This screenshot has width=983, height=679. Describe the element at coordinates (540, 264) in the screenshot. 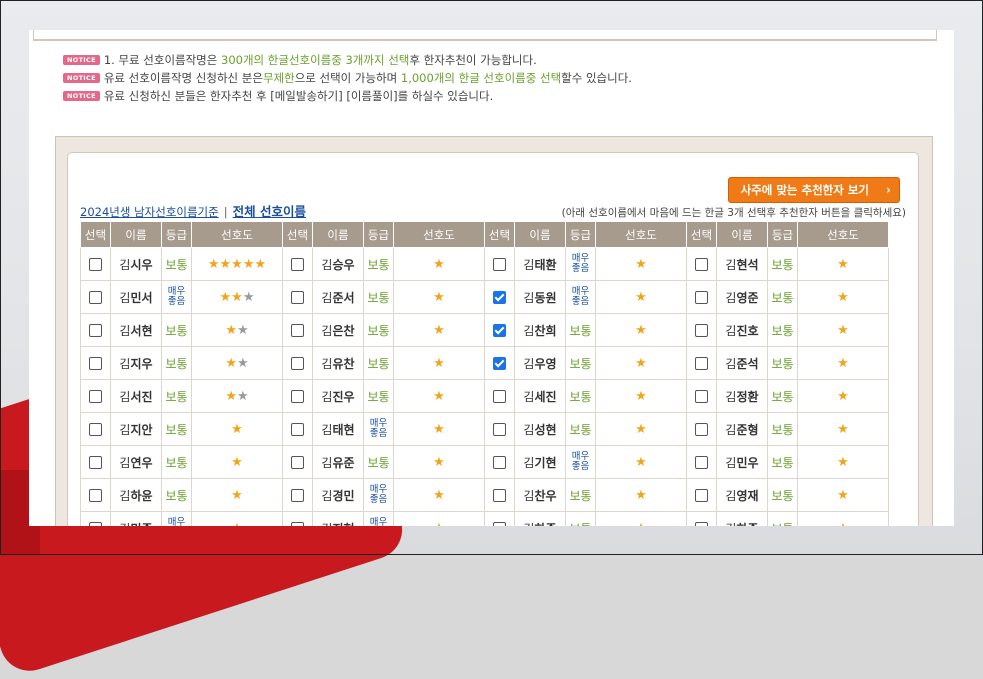

I see `name-cell: 김태환` at that location.